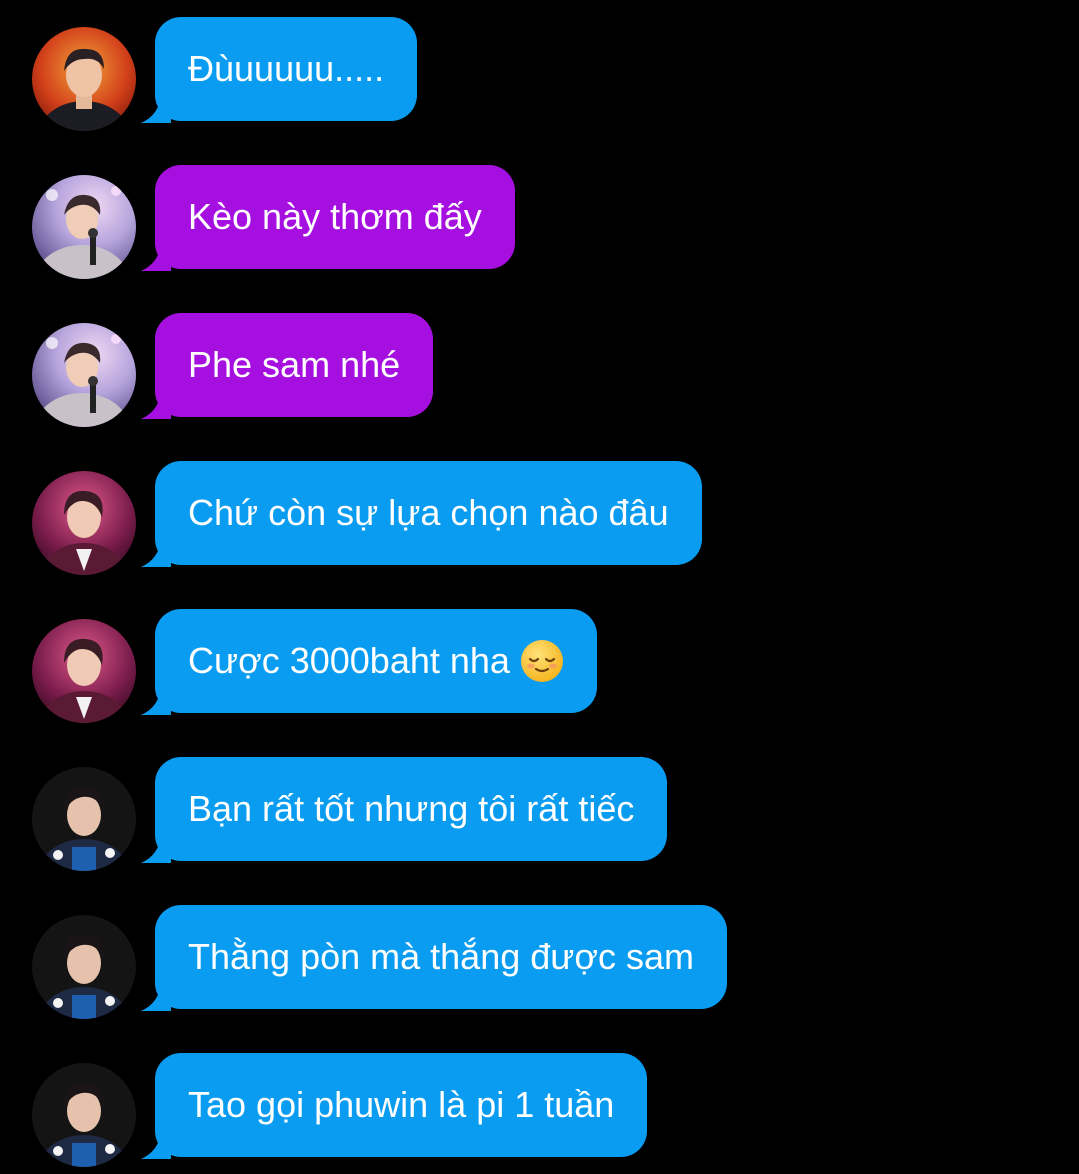 Image resolution: width=1079 pixels, height=1174 pixels. I want to click on message-bubble: Thằng pòn mà thắng được sam, so click(441, 957).